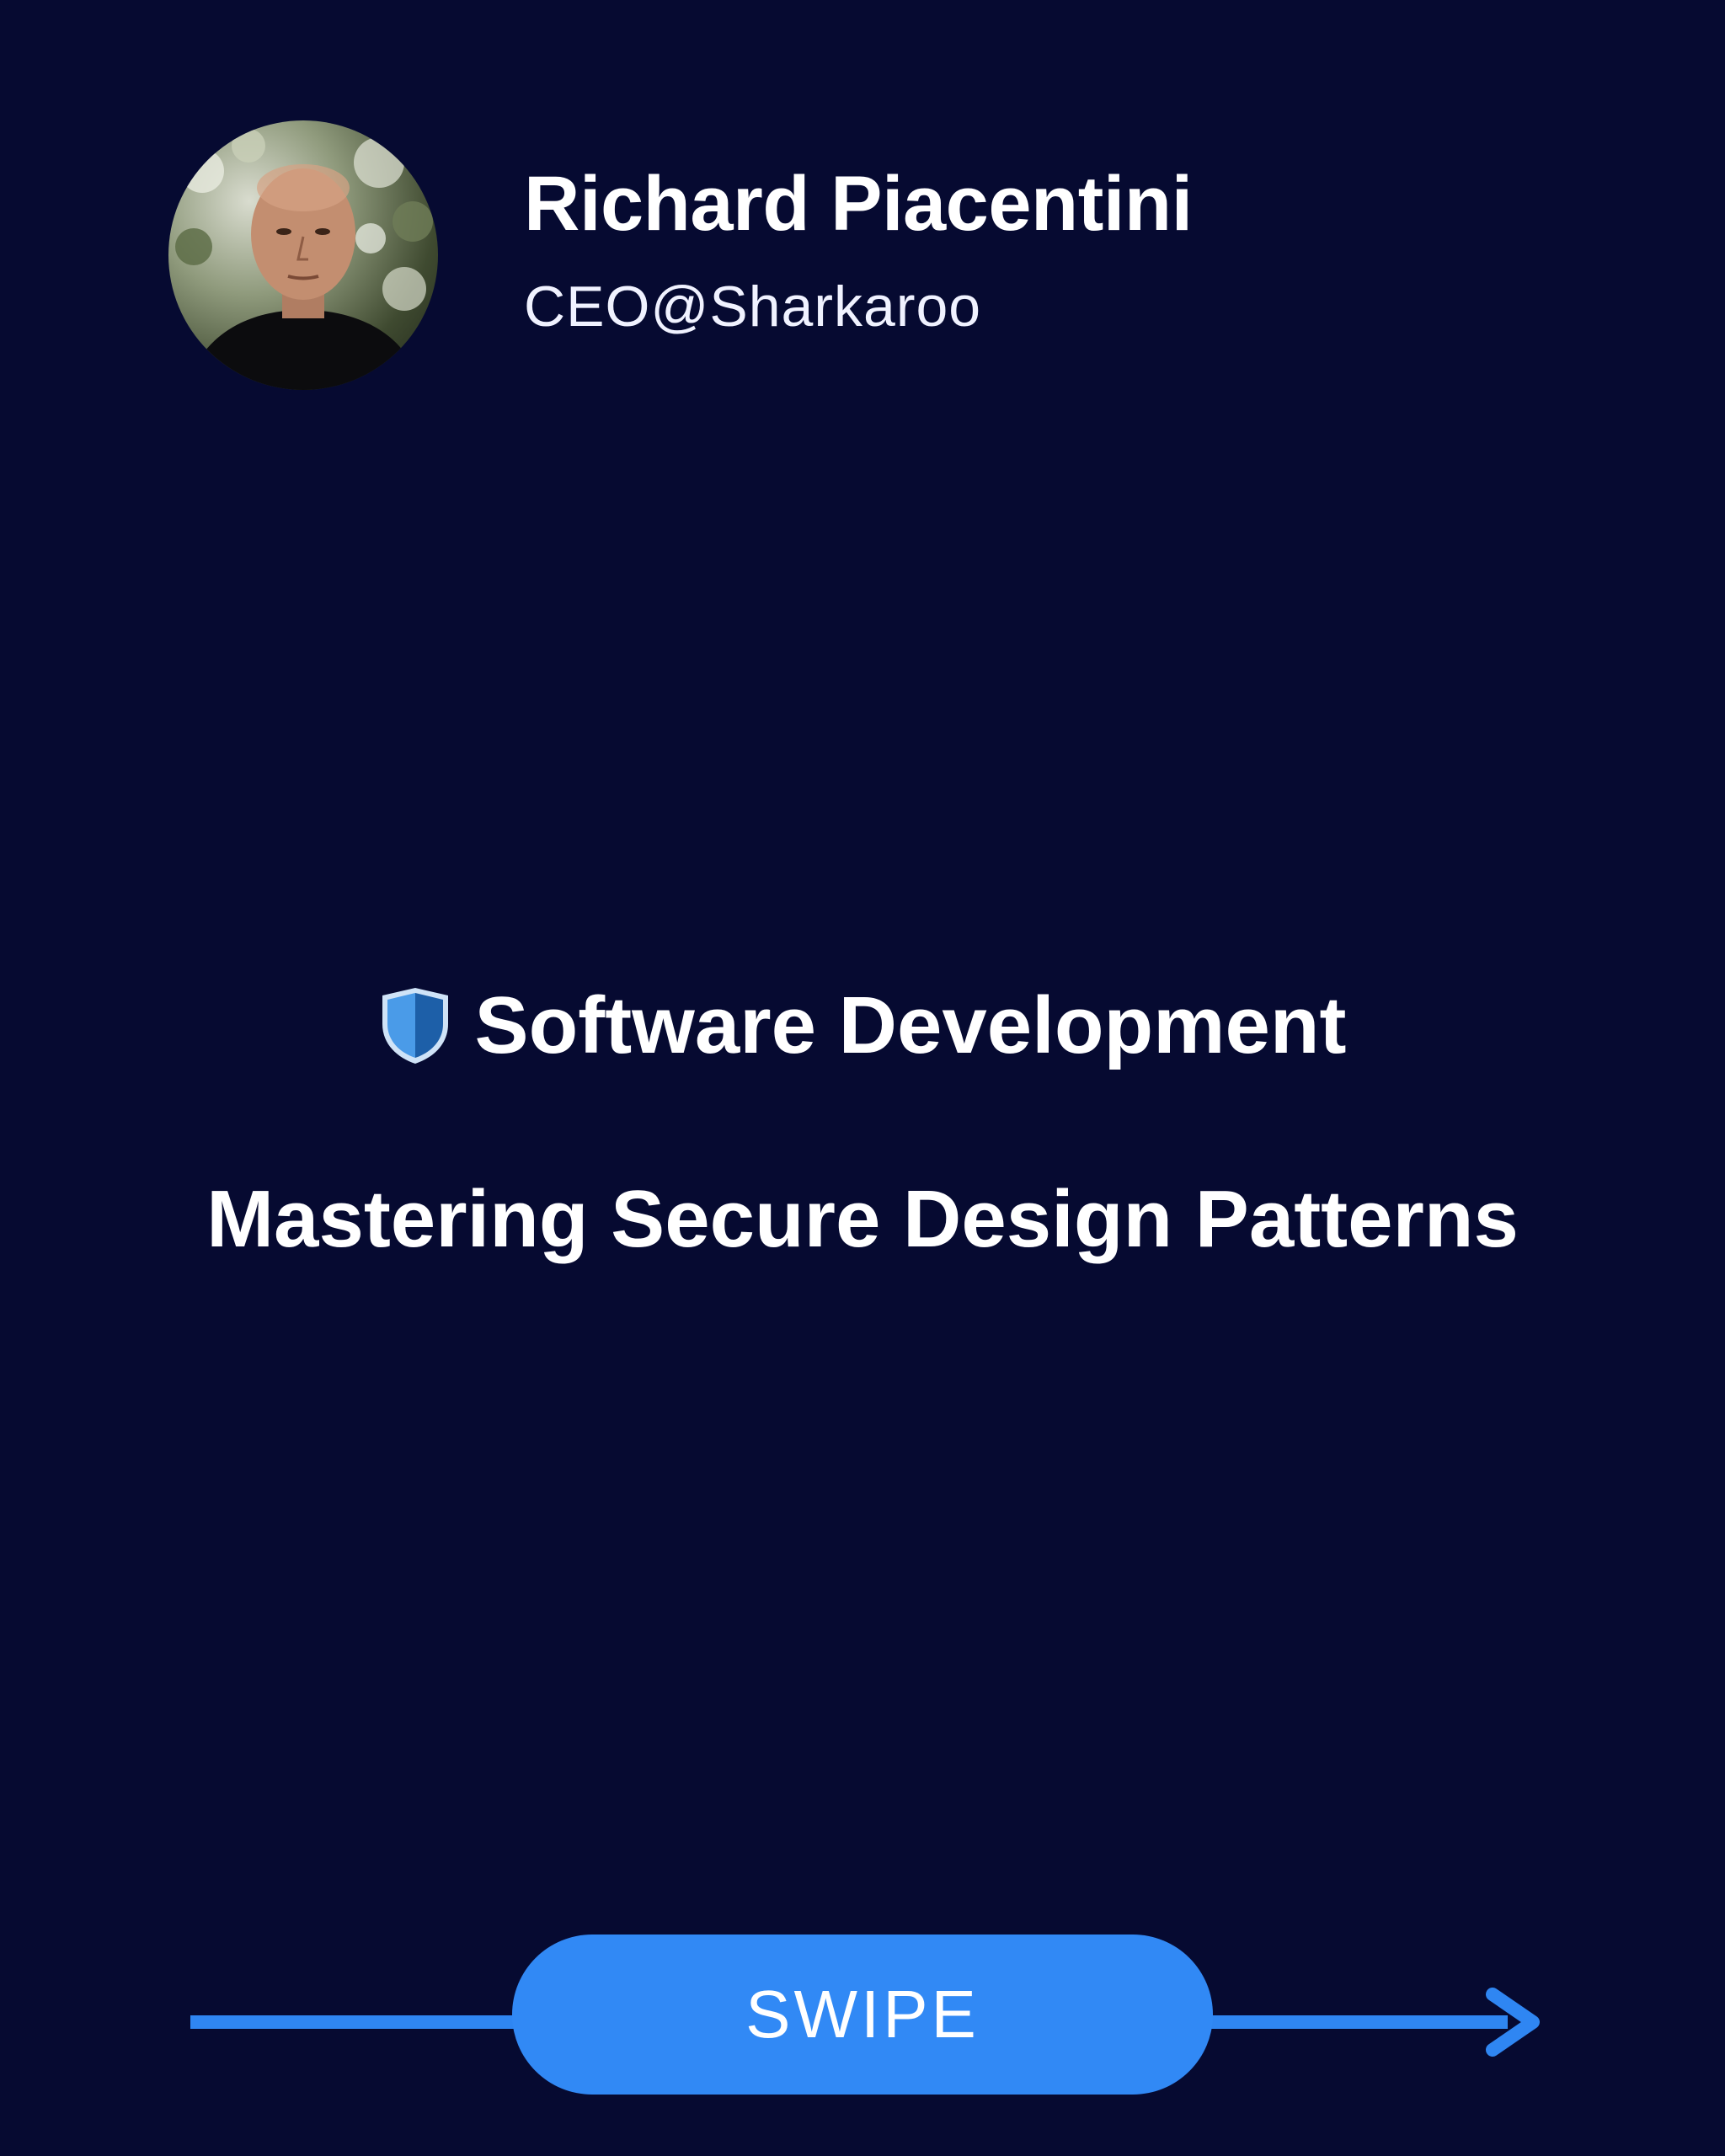 The image size is (1725, 2156). I want to click on category-label: Software Development, so click(911, 1025).